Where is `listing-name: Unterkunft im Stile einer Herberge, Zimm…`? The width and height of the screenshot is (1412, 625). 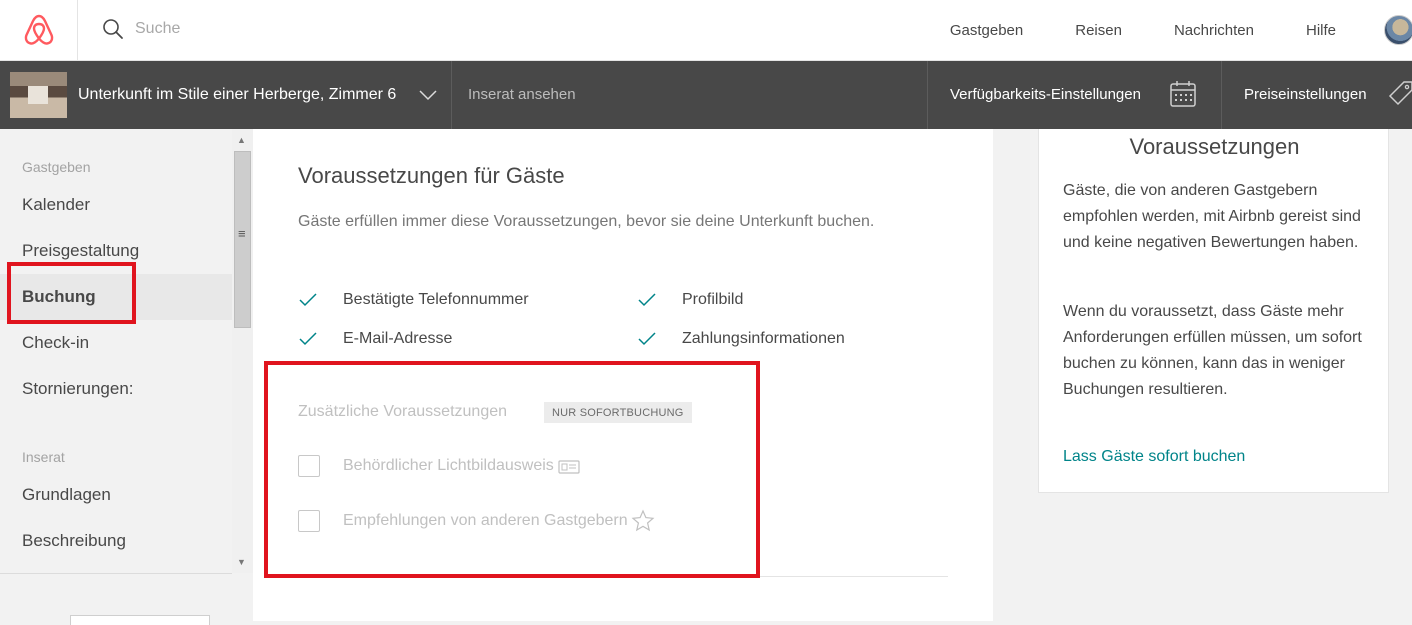
listing-name: Unterkunft im Stile einer Herberge, Zimm… is located at coordinates (237, 95).